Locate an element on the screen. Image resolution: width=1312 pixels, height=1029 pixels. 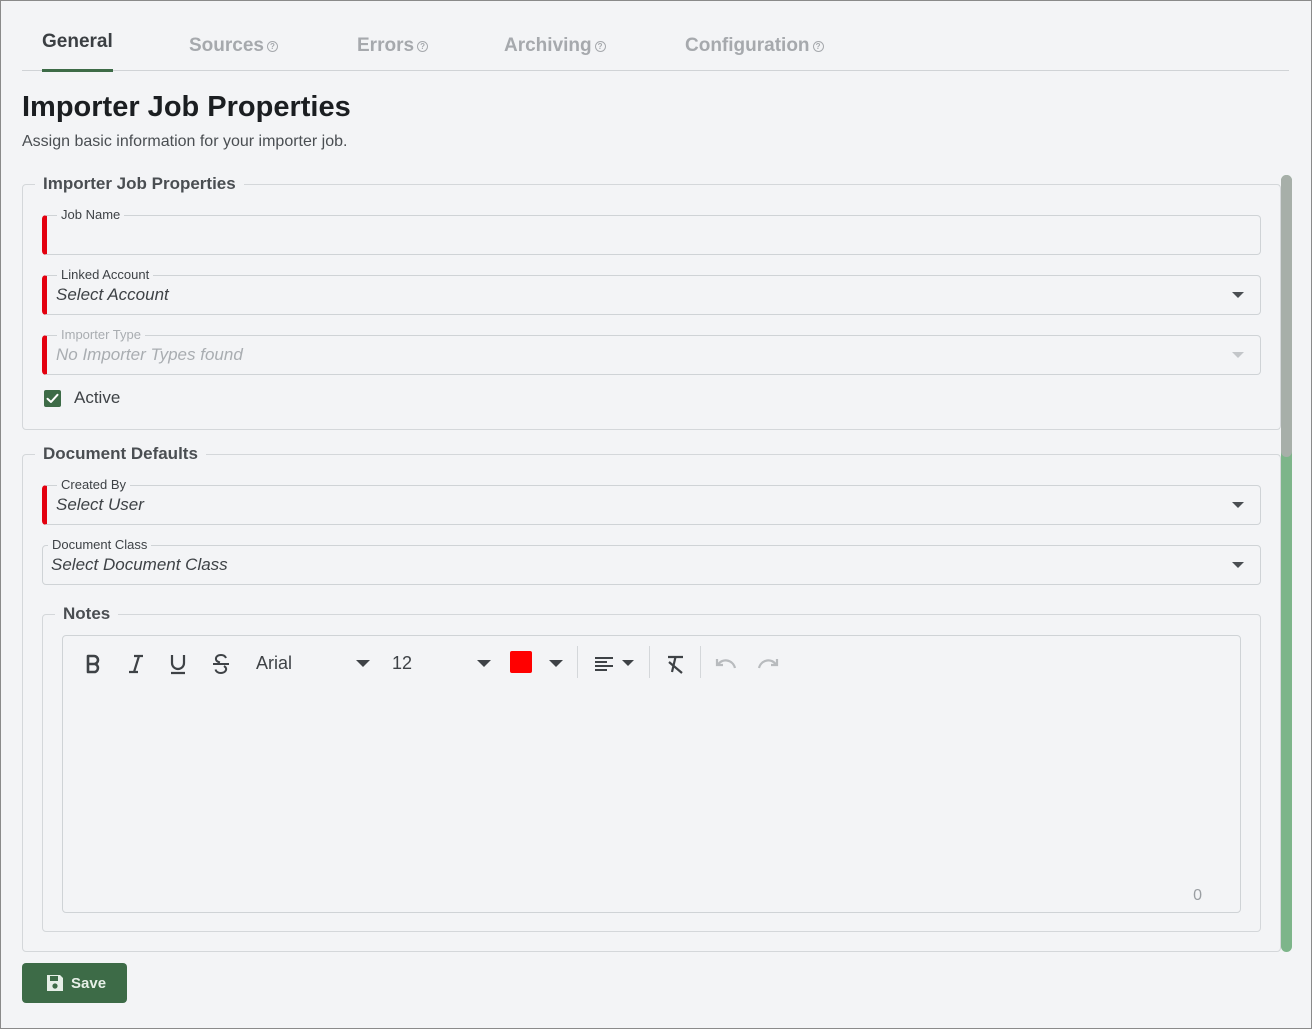
tab-label: General is located at coordinates (77, 41).